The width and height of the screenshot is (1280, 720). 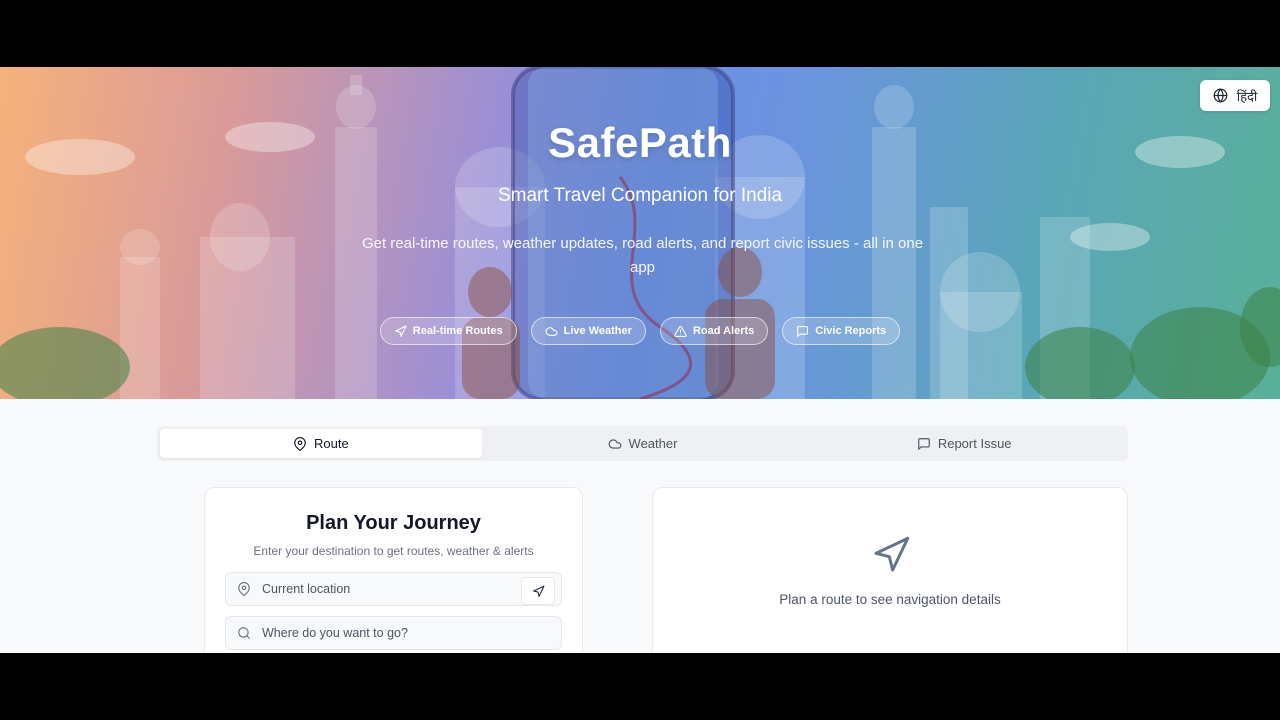 What do you see at coordinates (393, 523) in the screenshot?
I see `plan-journey-title: Plan Your Journey` at bounding box center [393, 523].